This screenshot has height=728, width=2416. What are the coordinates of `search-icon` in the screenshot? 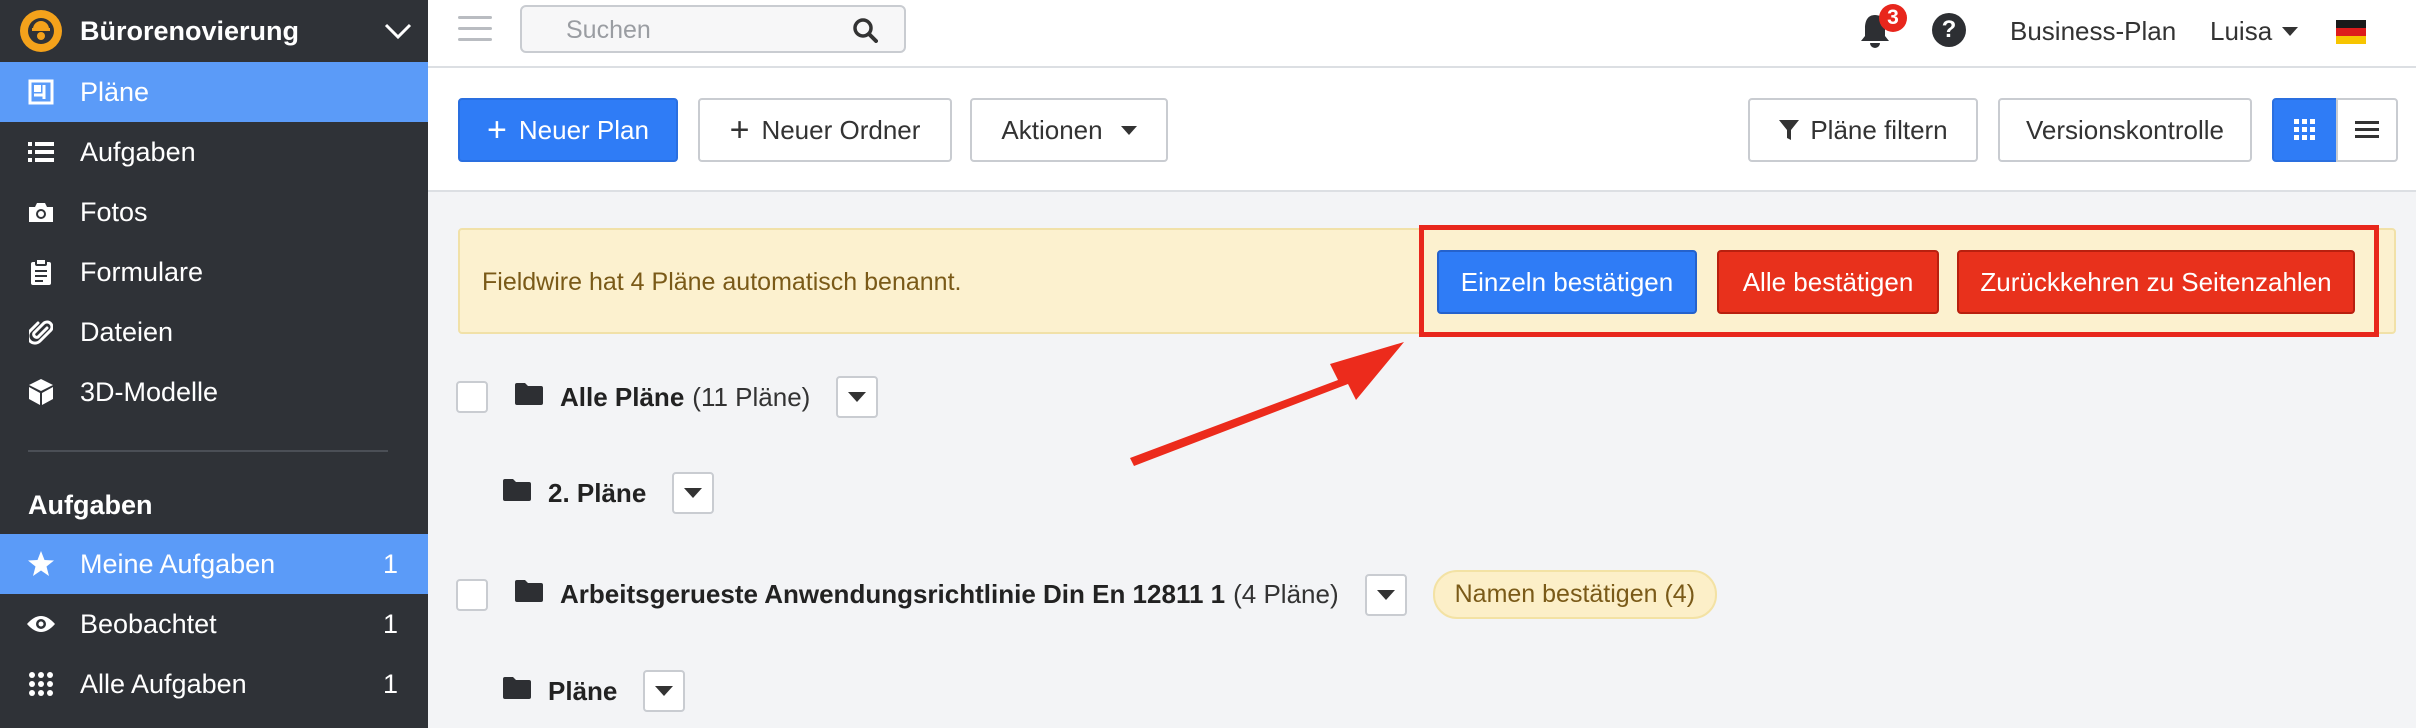 It's located at (865, 32).